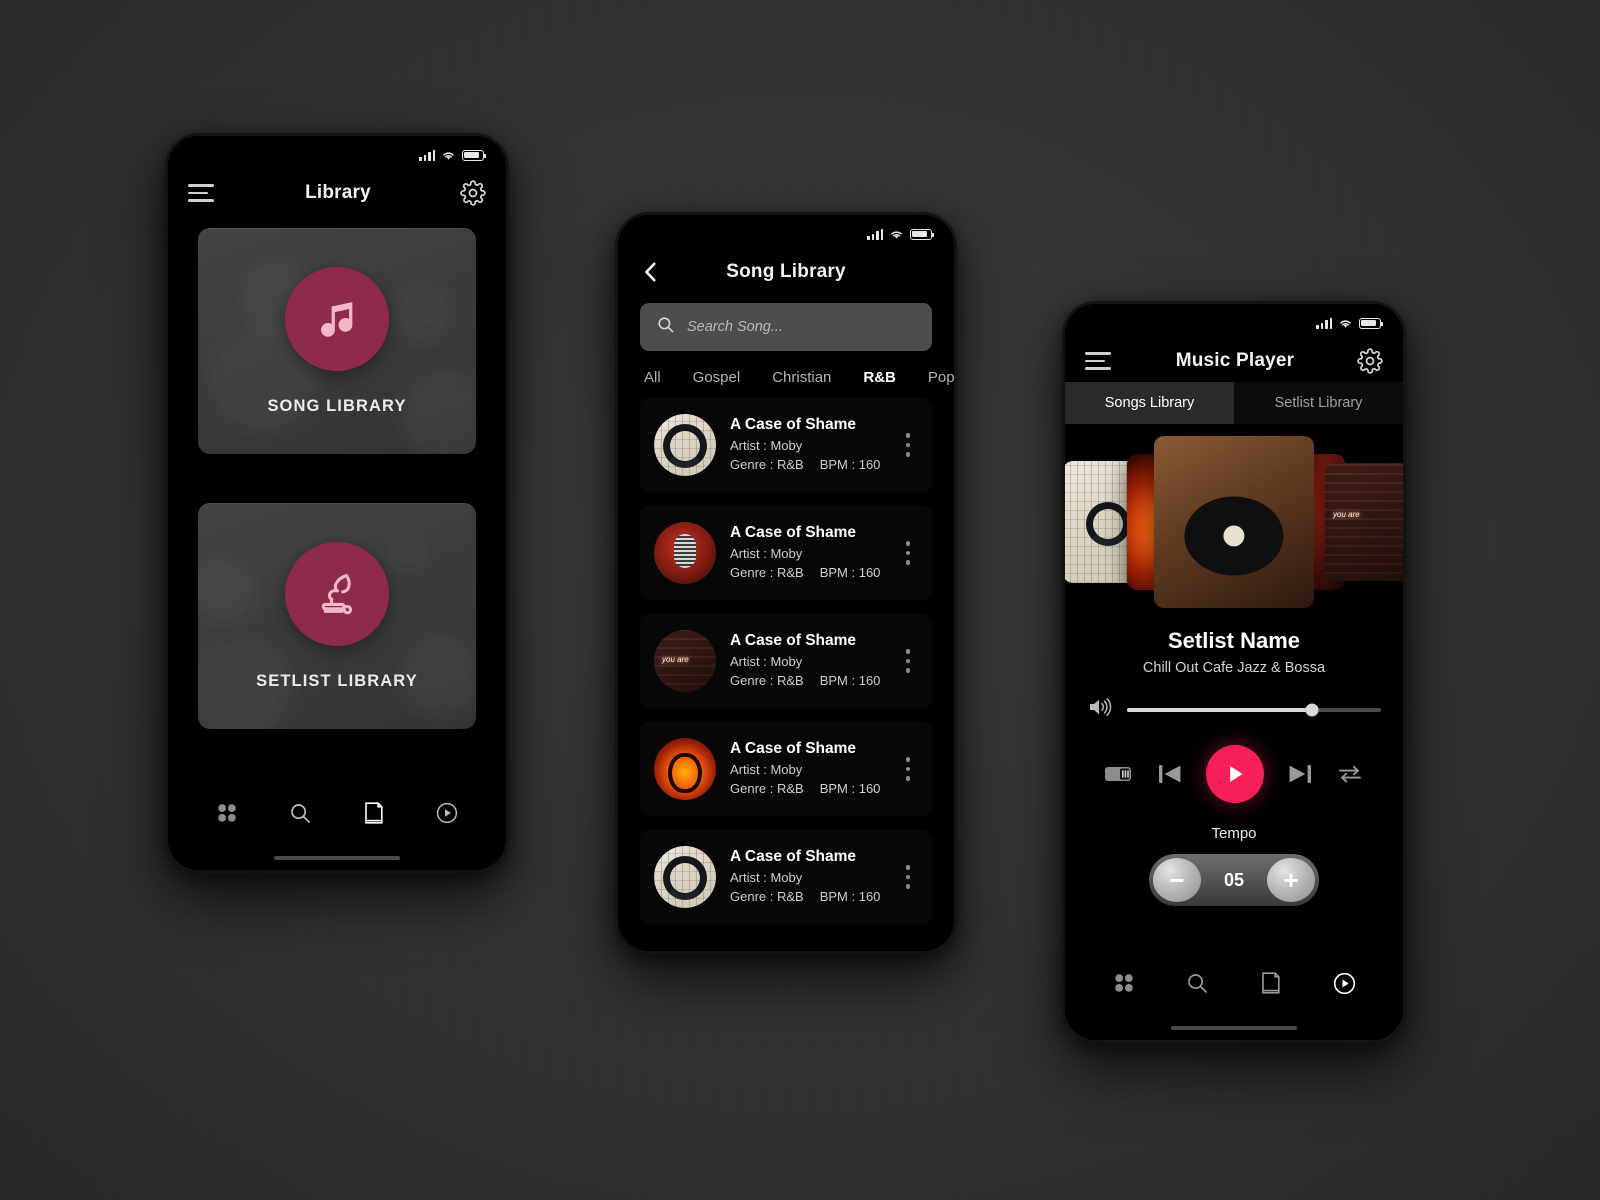 The height and width of the screenshot is (1200, 1600). I want to click on carousel-item-active, so click(1234, 522).